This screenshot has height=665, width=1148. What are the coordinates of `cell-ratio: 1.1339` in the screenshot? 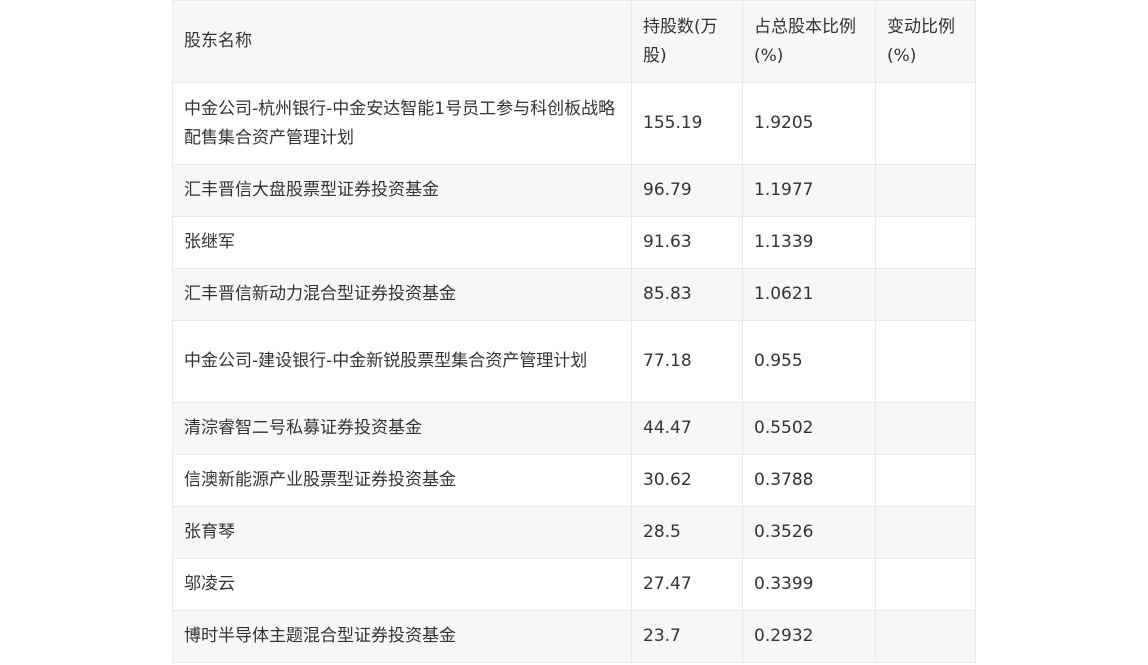 It's located at (809, 242).